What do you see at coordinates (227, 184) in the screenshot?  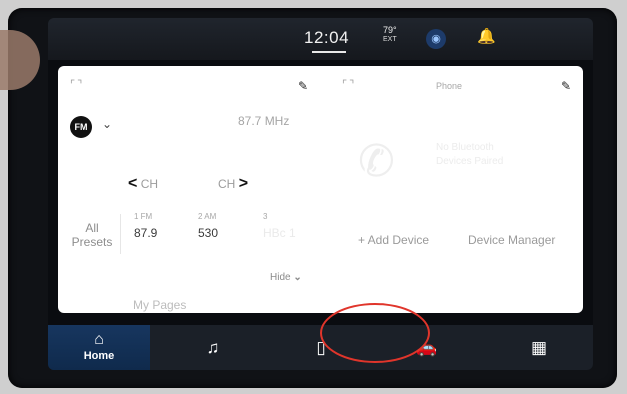 I see `ch-next-label: CH` at bounding box center [227, 184].